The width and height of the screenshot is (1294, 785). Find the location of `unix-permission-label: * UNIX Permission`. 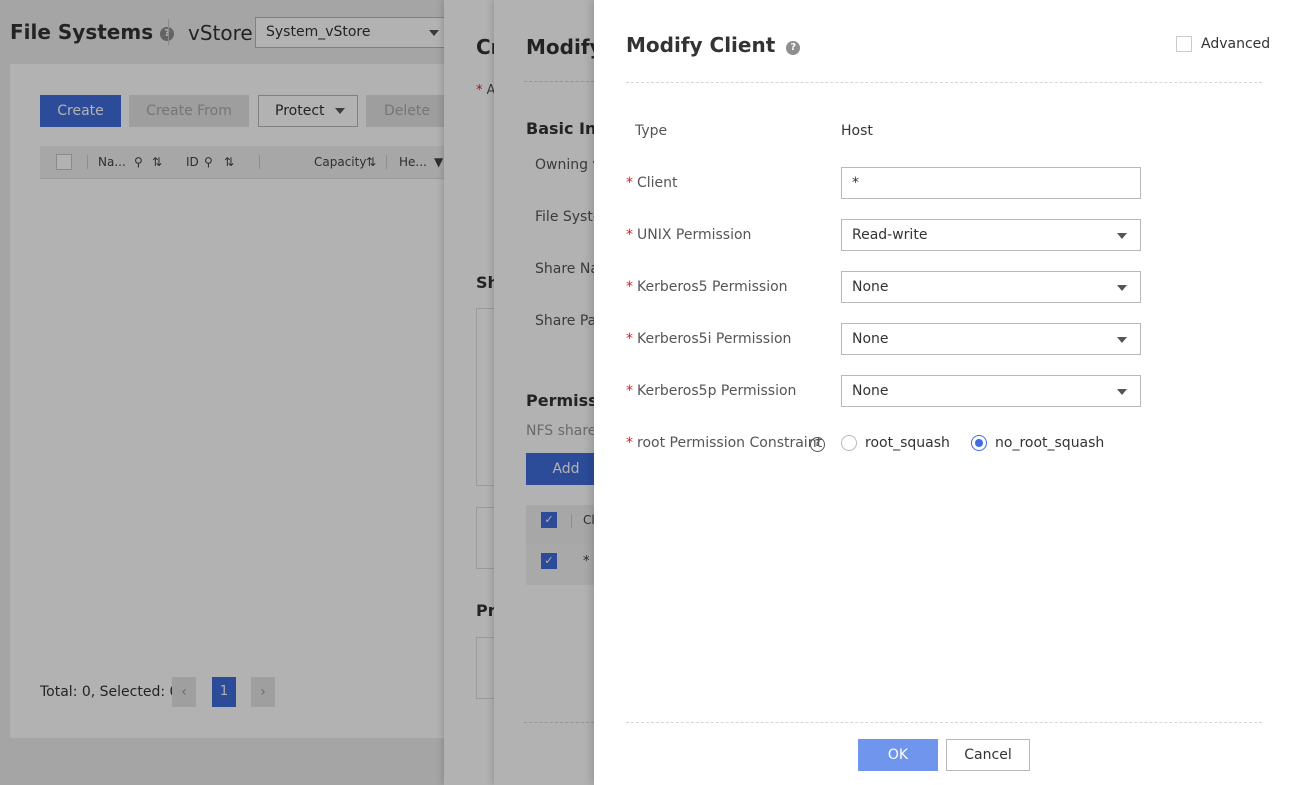

unix-permission-label: * UNIX Permission is located at coordinates (688, 235).